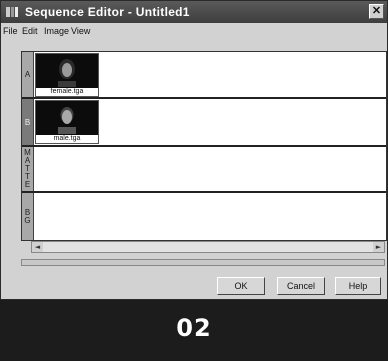 This screenshot has height=361, width=388. I want to click on track-bg: BG, so click(204, 216).